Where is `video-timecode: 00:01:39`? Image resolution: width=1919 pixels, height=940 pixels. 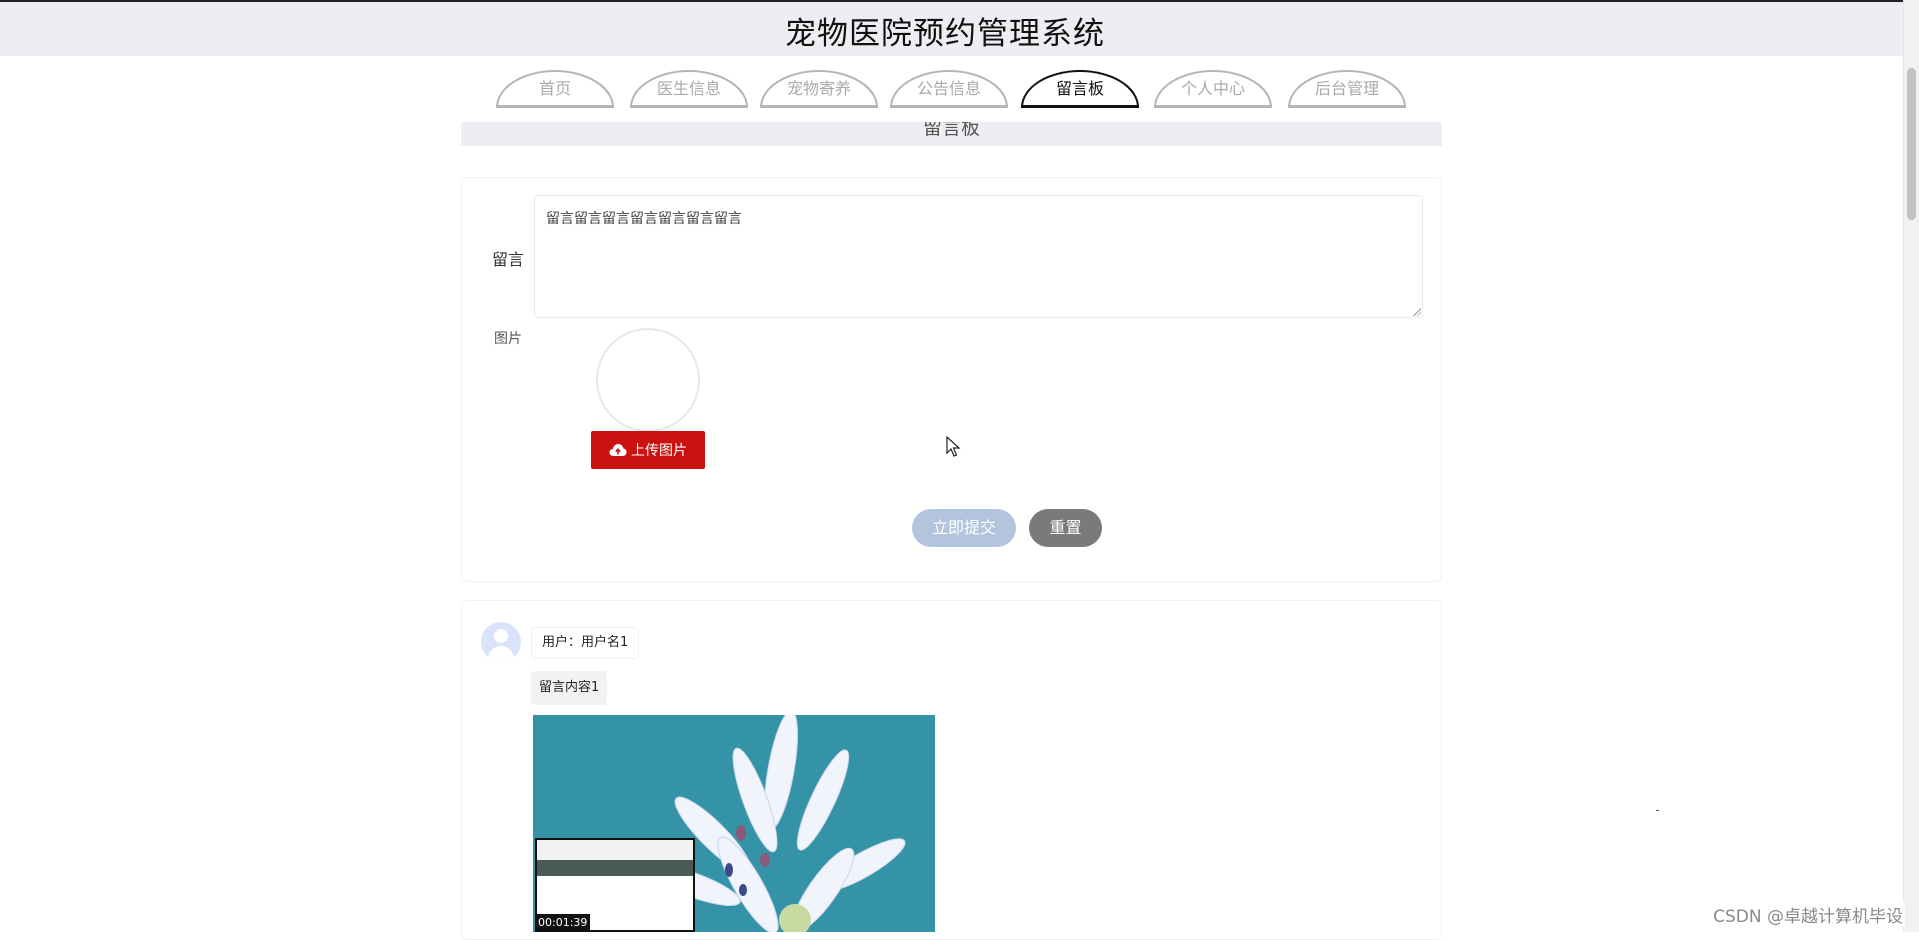 video-timecode: 00:01:39 is located at coordinates (563, 923).